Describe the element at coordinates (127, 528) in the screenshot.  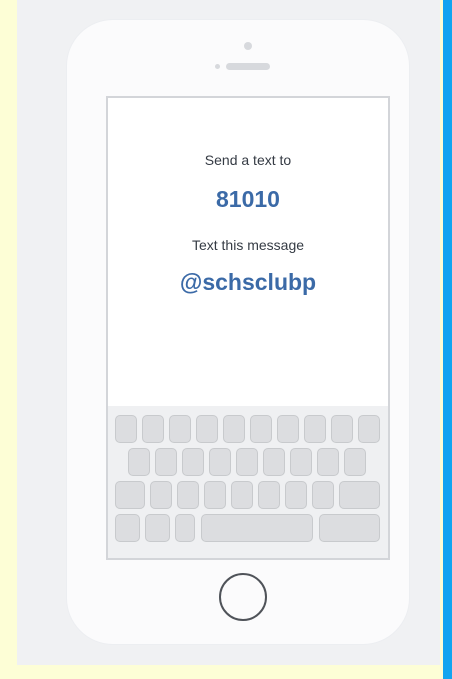
I see `numbers-key` at that location.